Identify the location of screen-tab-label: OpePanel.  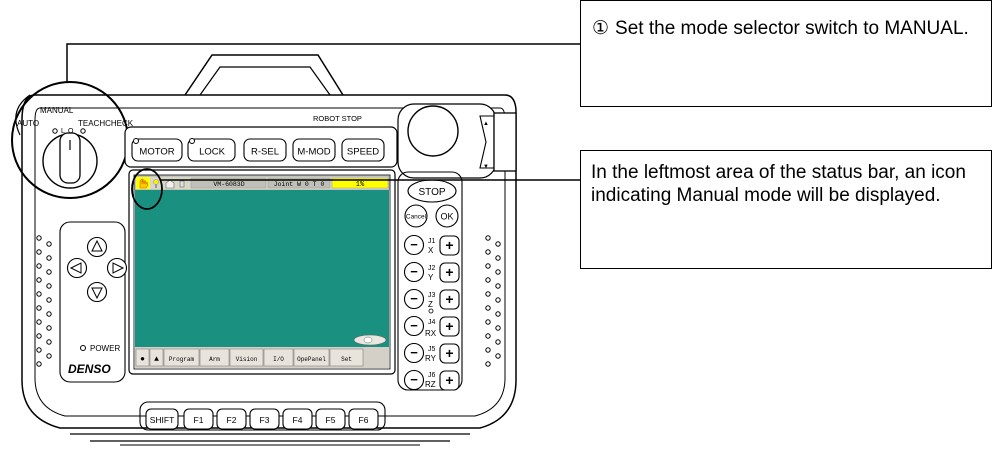
(311, 359).